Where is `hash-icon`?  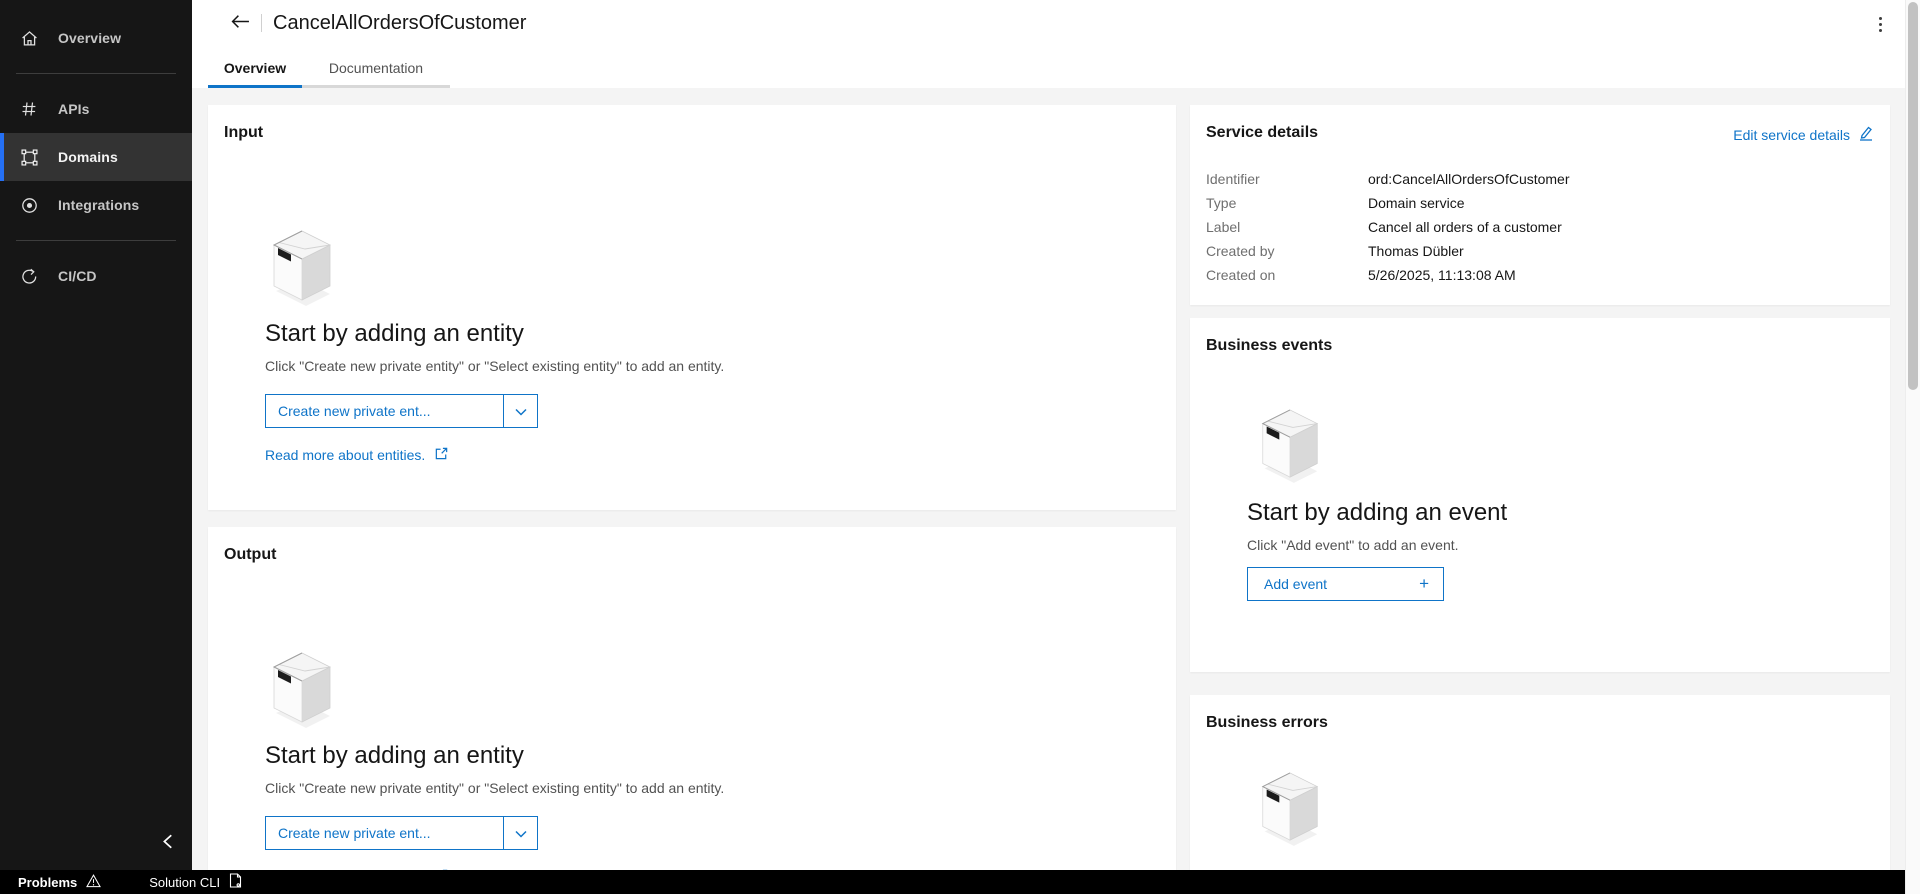 hash-icon is located at coordinates (29, 109).